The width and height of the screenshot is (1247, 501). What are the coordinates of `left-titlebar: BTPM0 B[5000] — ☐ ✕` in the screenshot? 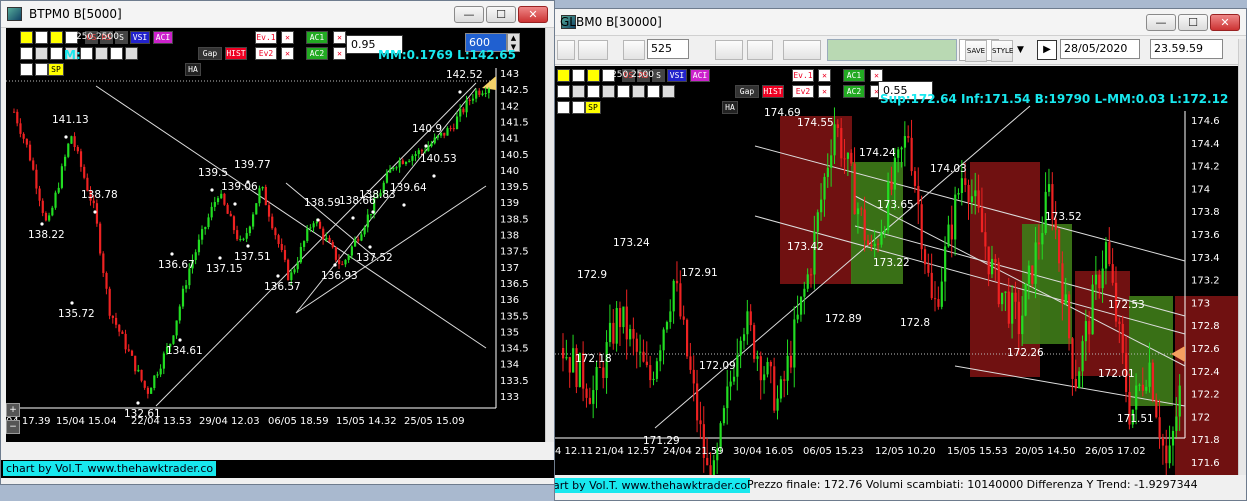 It's located at (277, 14).